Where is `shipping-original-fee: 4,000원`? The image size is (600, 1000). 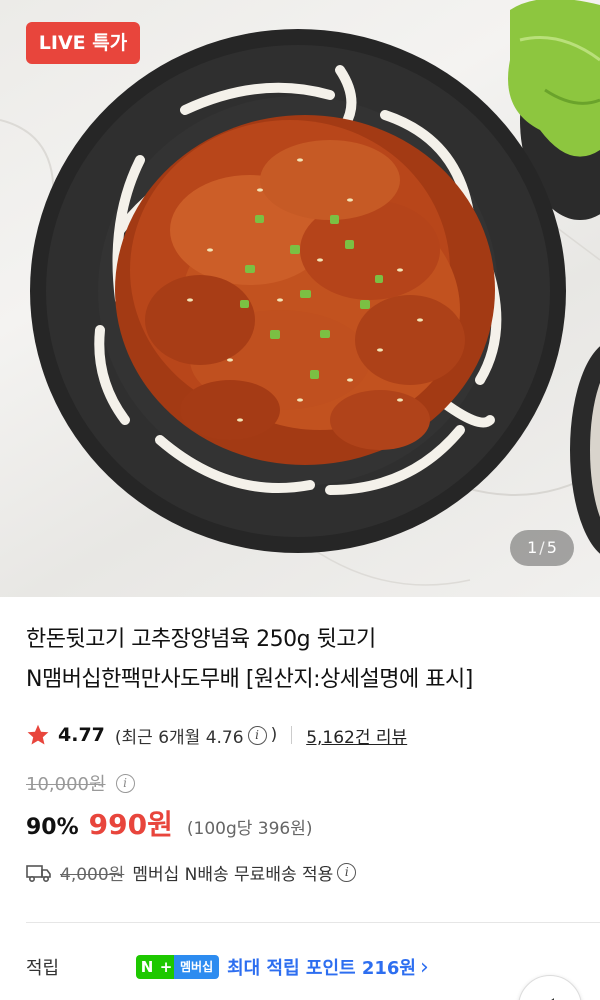 shipping-original-fee: 4,000원 is located at coordinates (92, 875).